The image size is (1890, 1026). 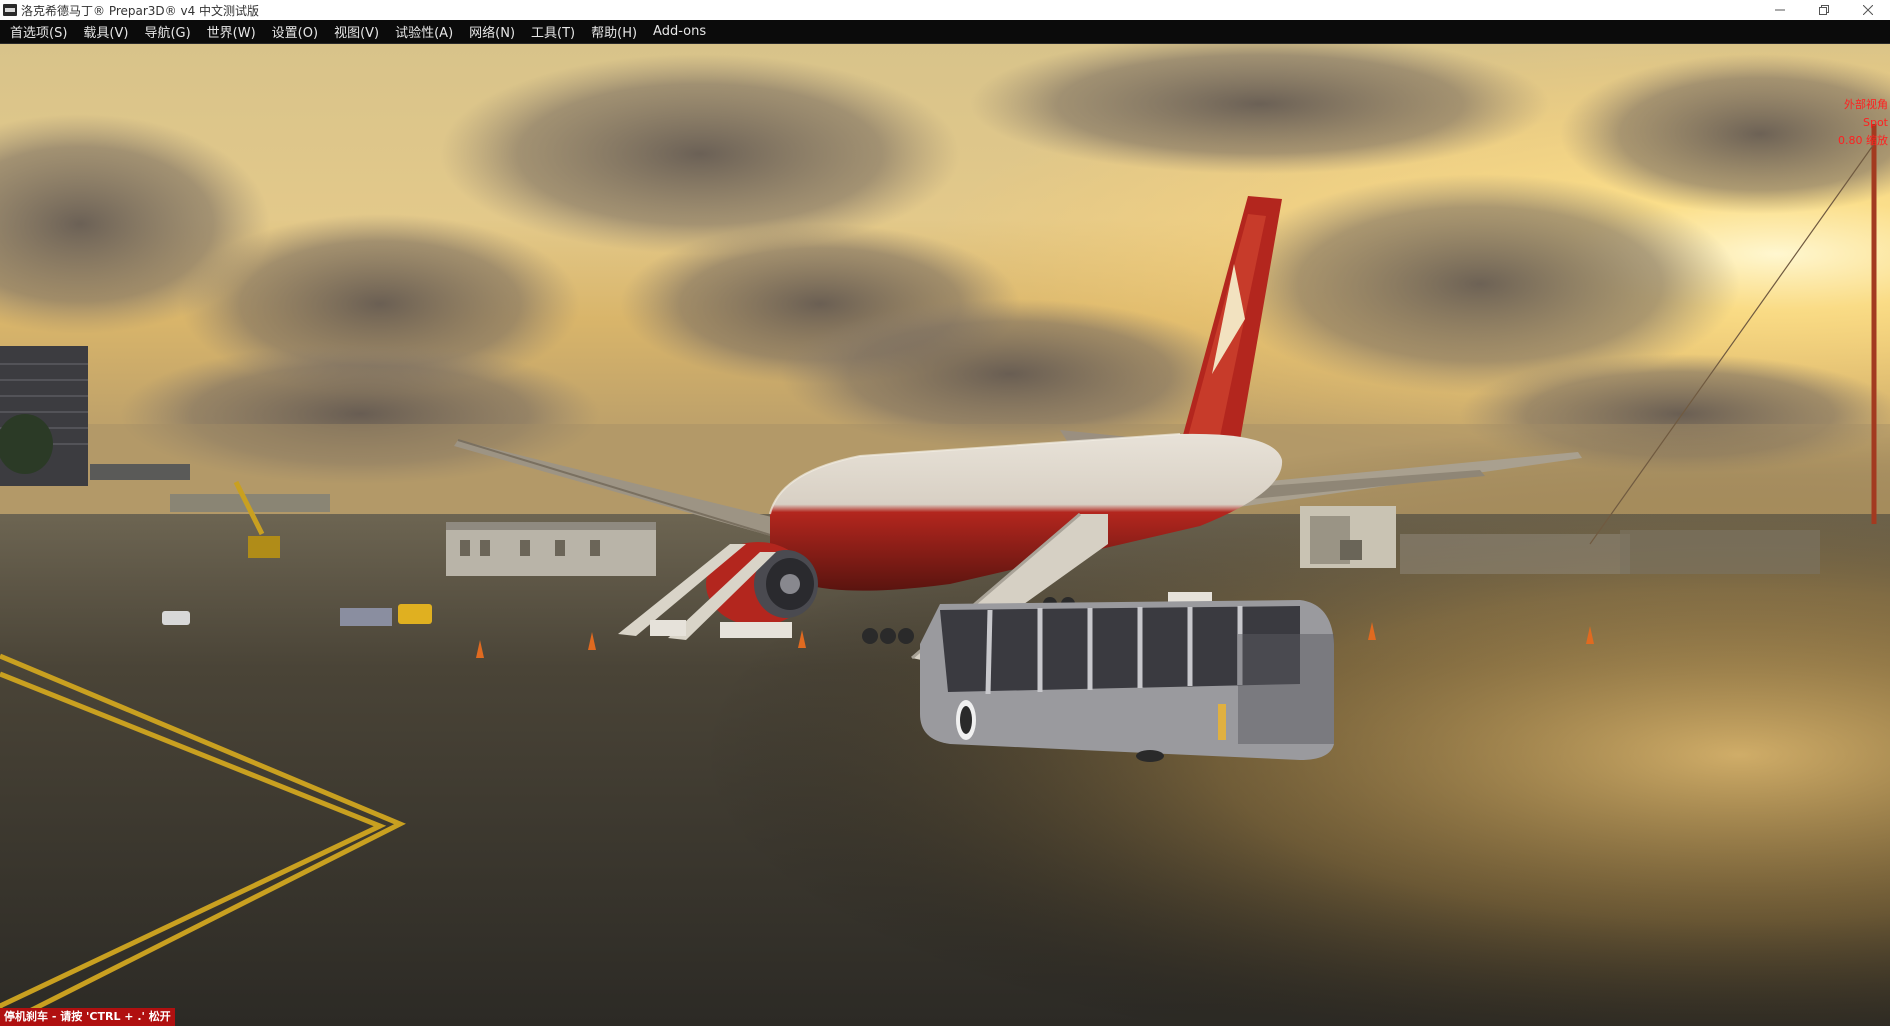 I want to click on window-controls, so click(x=1824, y=10).